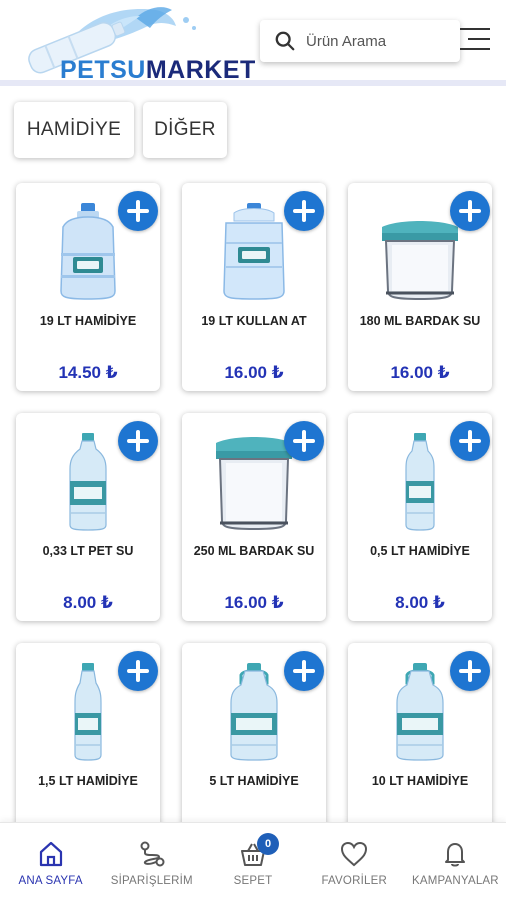  I want to click on product-card: 19 LT KULLAN AT 16.00 ₺, so click(254, 287).